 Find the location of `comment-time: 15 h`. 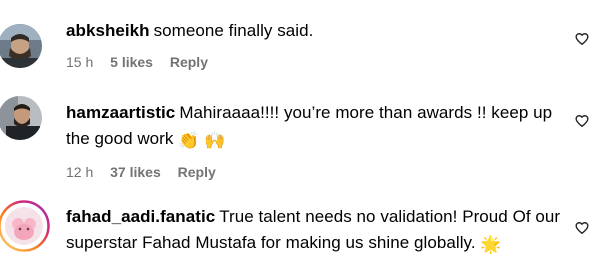

comment-time: 15 h is located at coordinates (79, 62).